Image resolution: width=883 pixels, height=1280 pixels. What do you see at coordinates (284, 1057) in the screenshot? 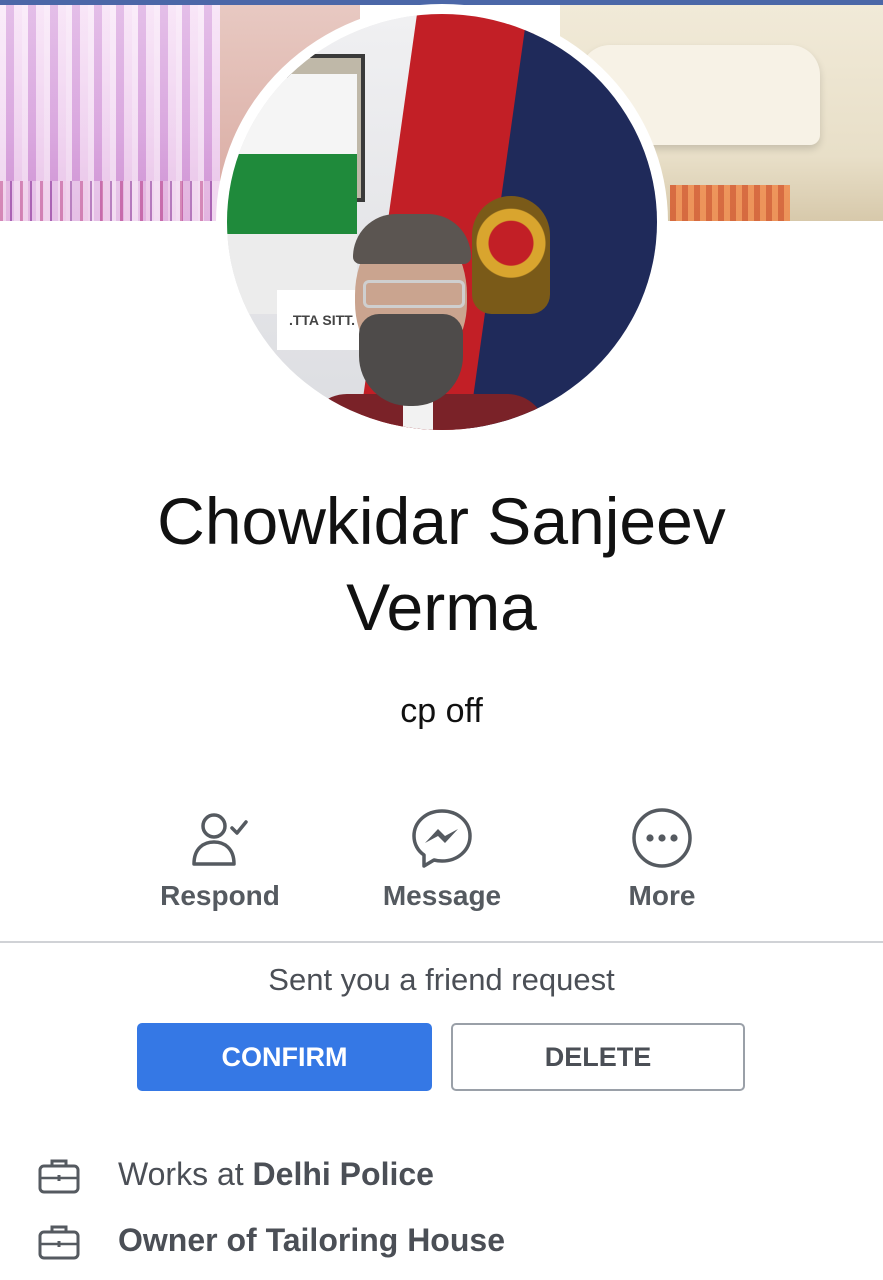
I see `confirm-button: CONFIRM` at bounding box center [284, 1057].